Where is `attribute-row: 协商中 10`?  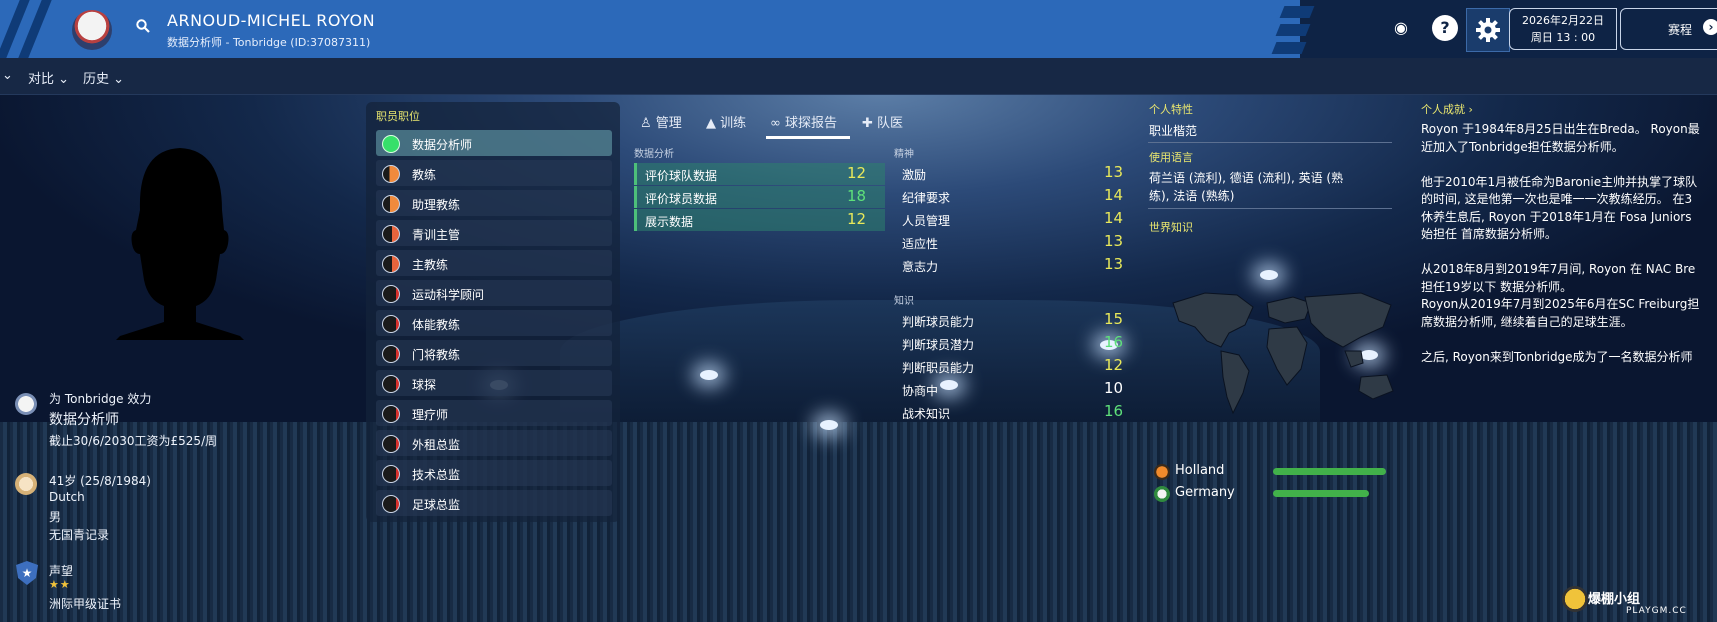 attribute-row: 协商中 10 is located at coordinates (1010, 389).